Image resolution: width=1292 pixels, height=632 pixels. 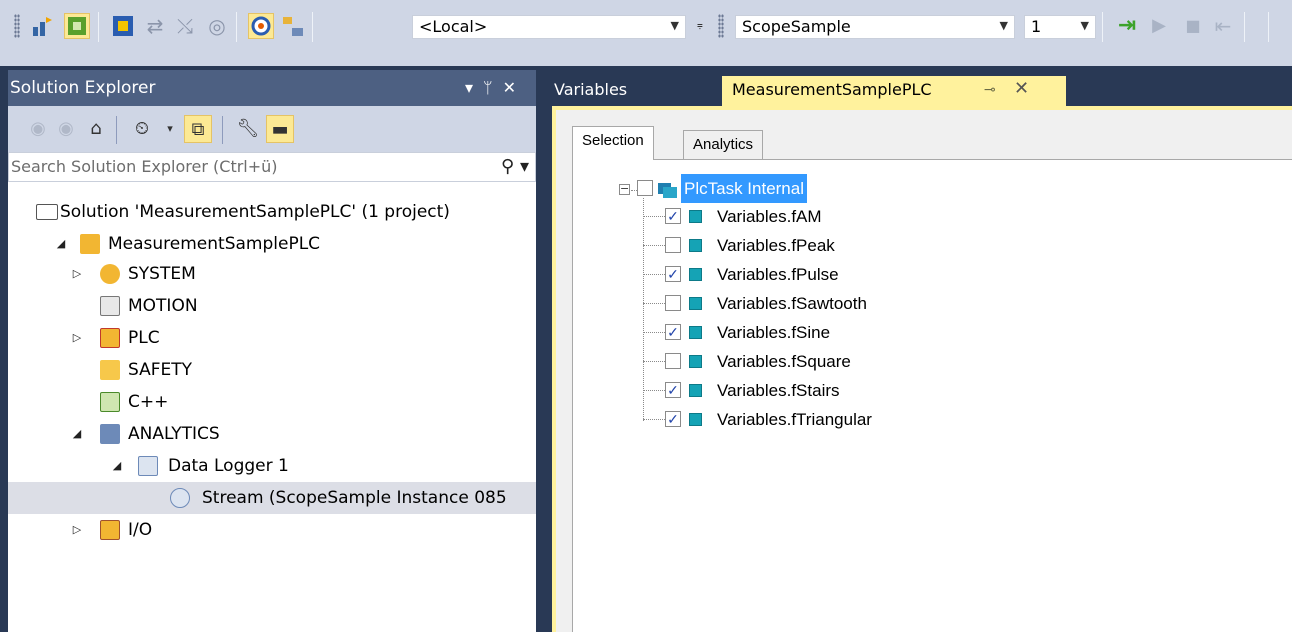 I want to click on restart-config-icon, so click(x=123, y=26).